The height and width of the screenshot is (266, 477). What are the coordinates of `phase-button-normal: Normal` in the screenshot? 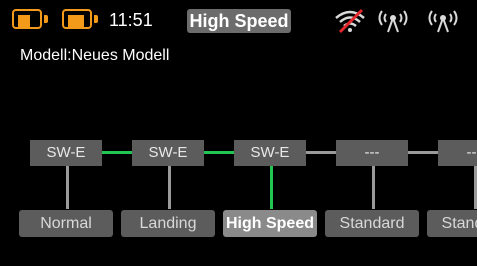 It's located at (66, 223).